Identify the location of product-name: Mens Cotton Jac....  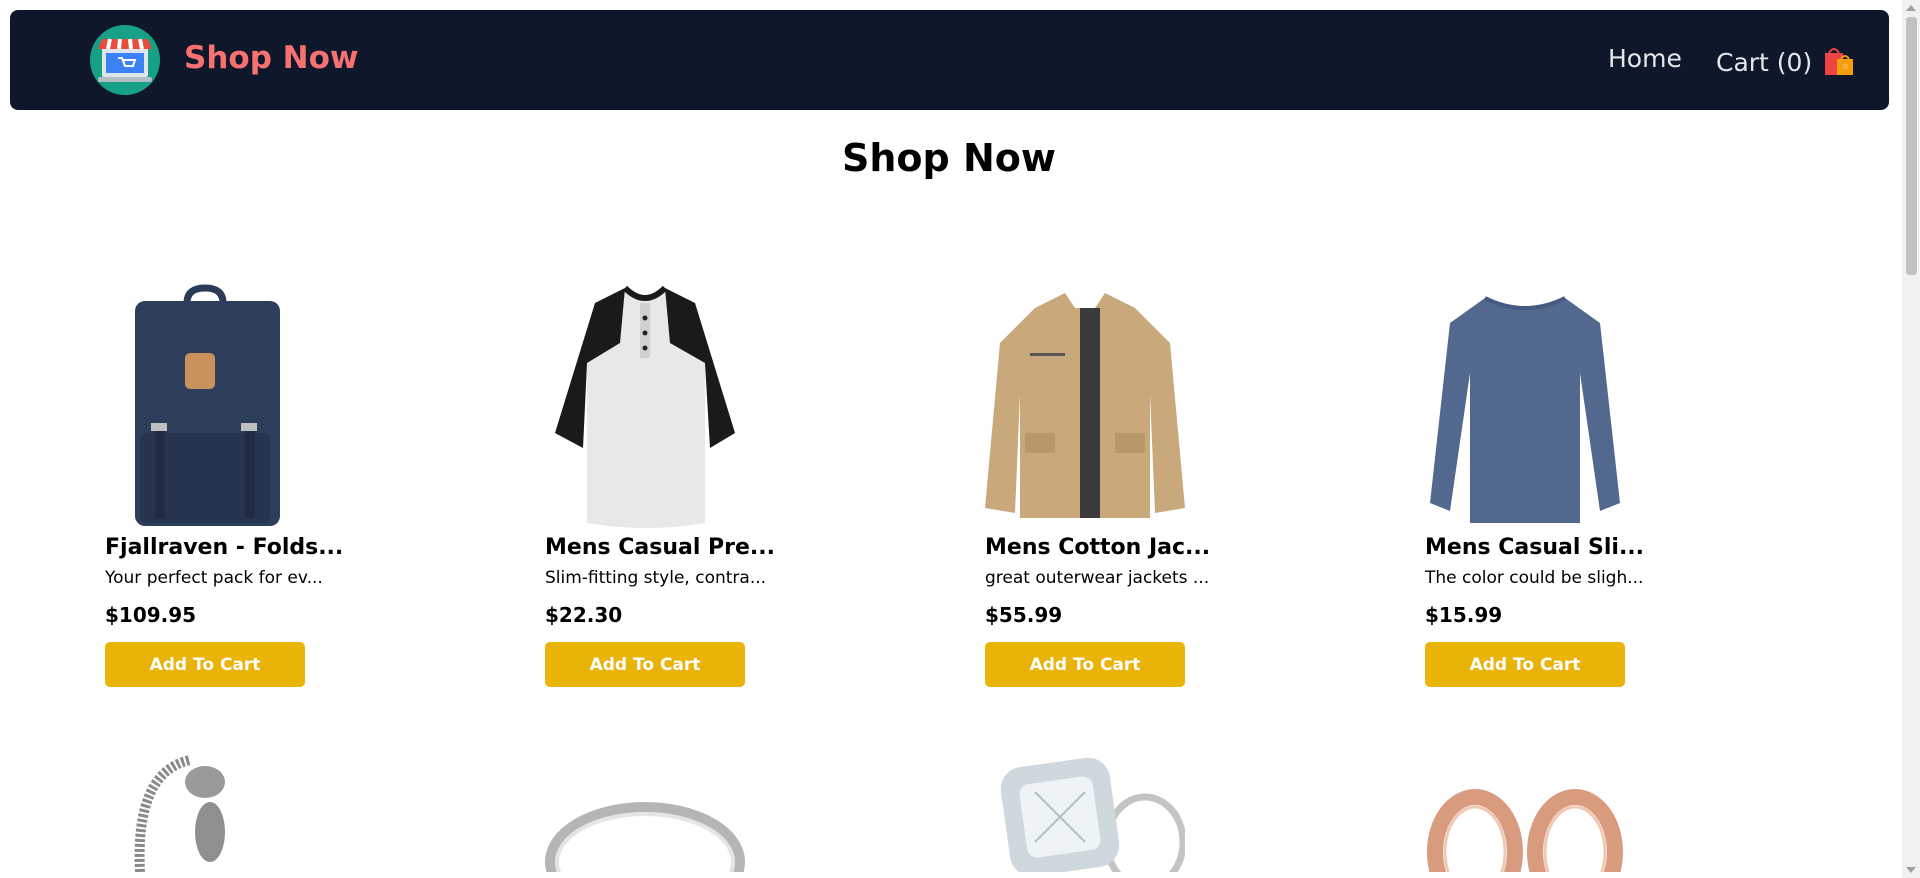
(1097, 548).